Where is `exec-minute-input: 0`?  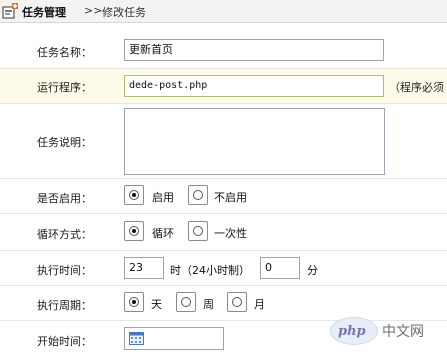 exec-minute-input: 0 is located at coordinates (280, 268).